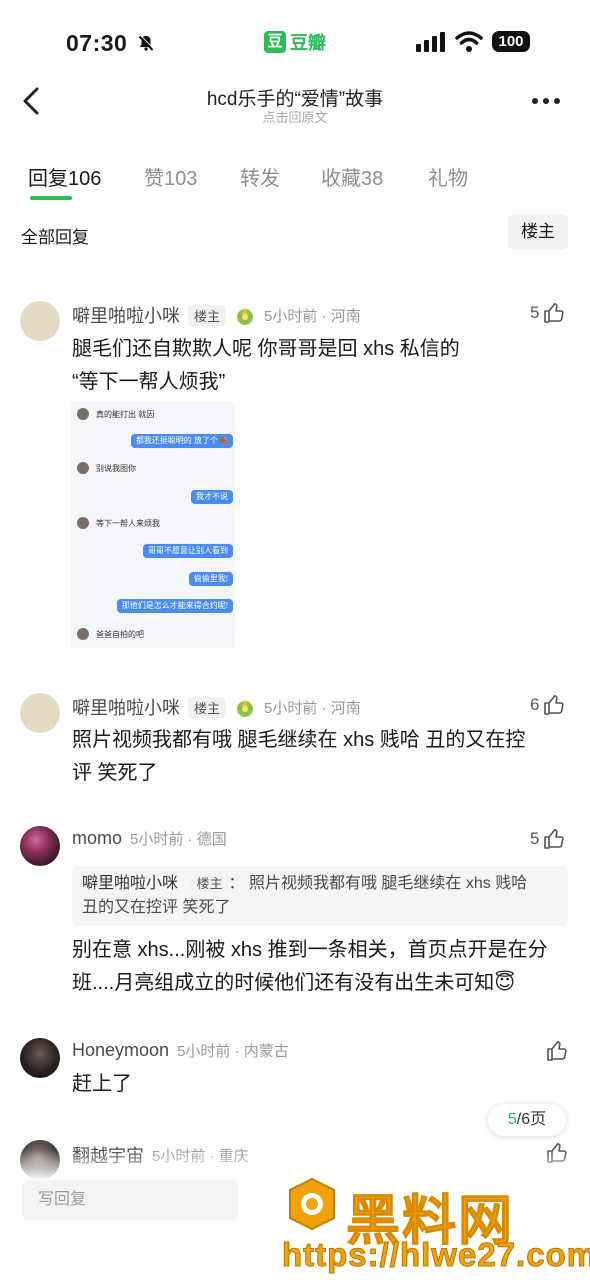 This screenshot has width=590, height=1280. What do you see at coordinates (448, 176) in the screenshot?
I see `tab-gifts: 礼物` at bounding box center [448, 176].